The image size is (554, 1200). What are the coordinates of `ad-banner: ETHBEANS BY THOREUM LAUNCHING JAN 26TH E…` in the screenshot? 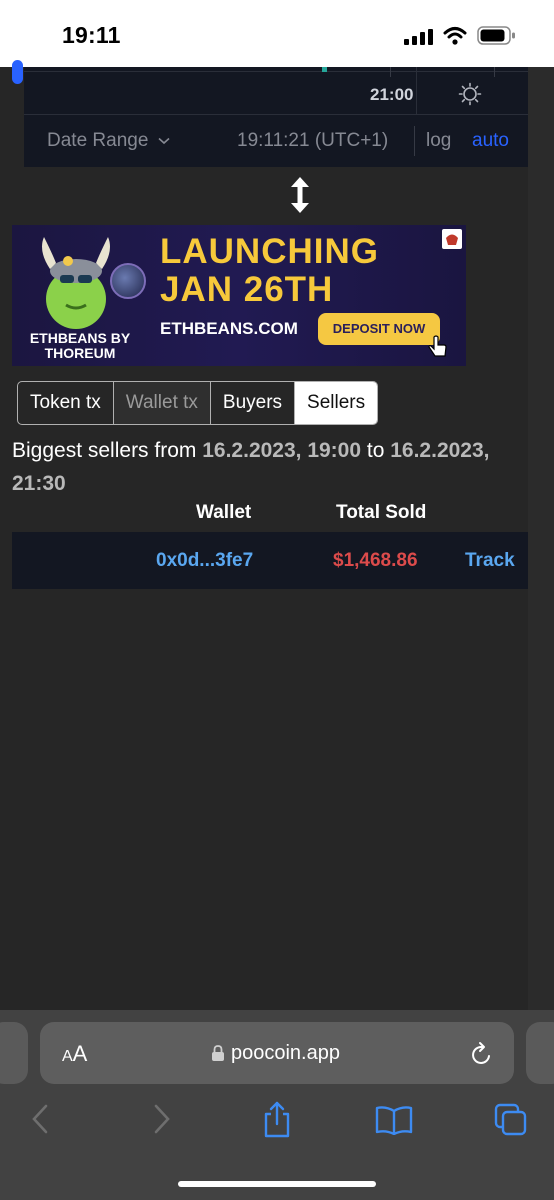 It's located at (239, 295).